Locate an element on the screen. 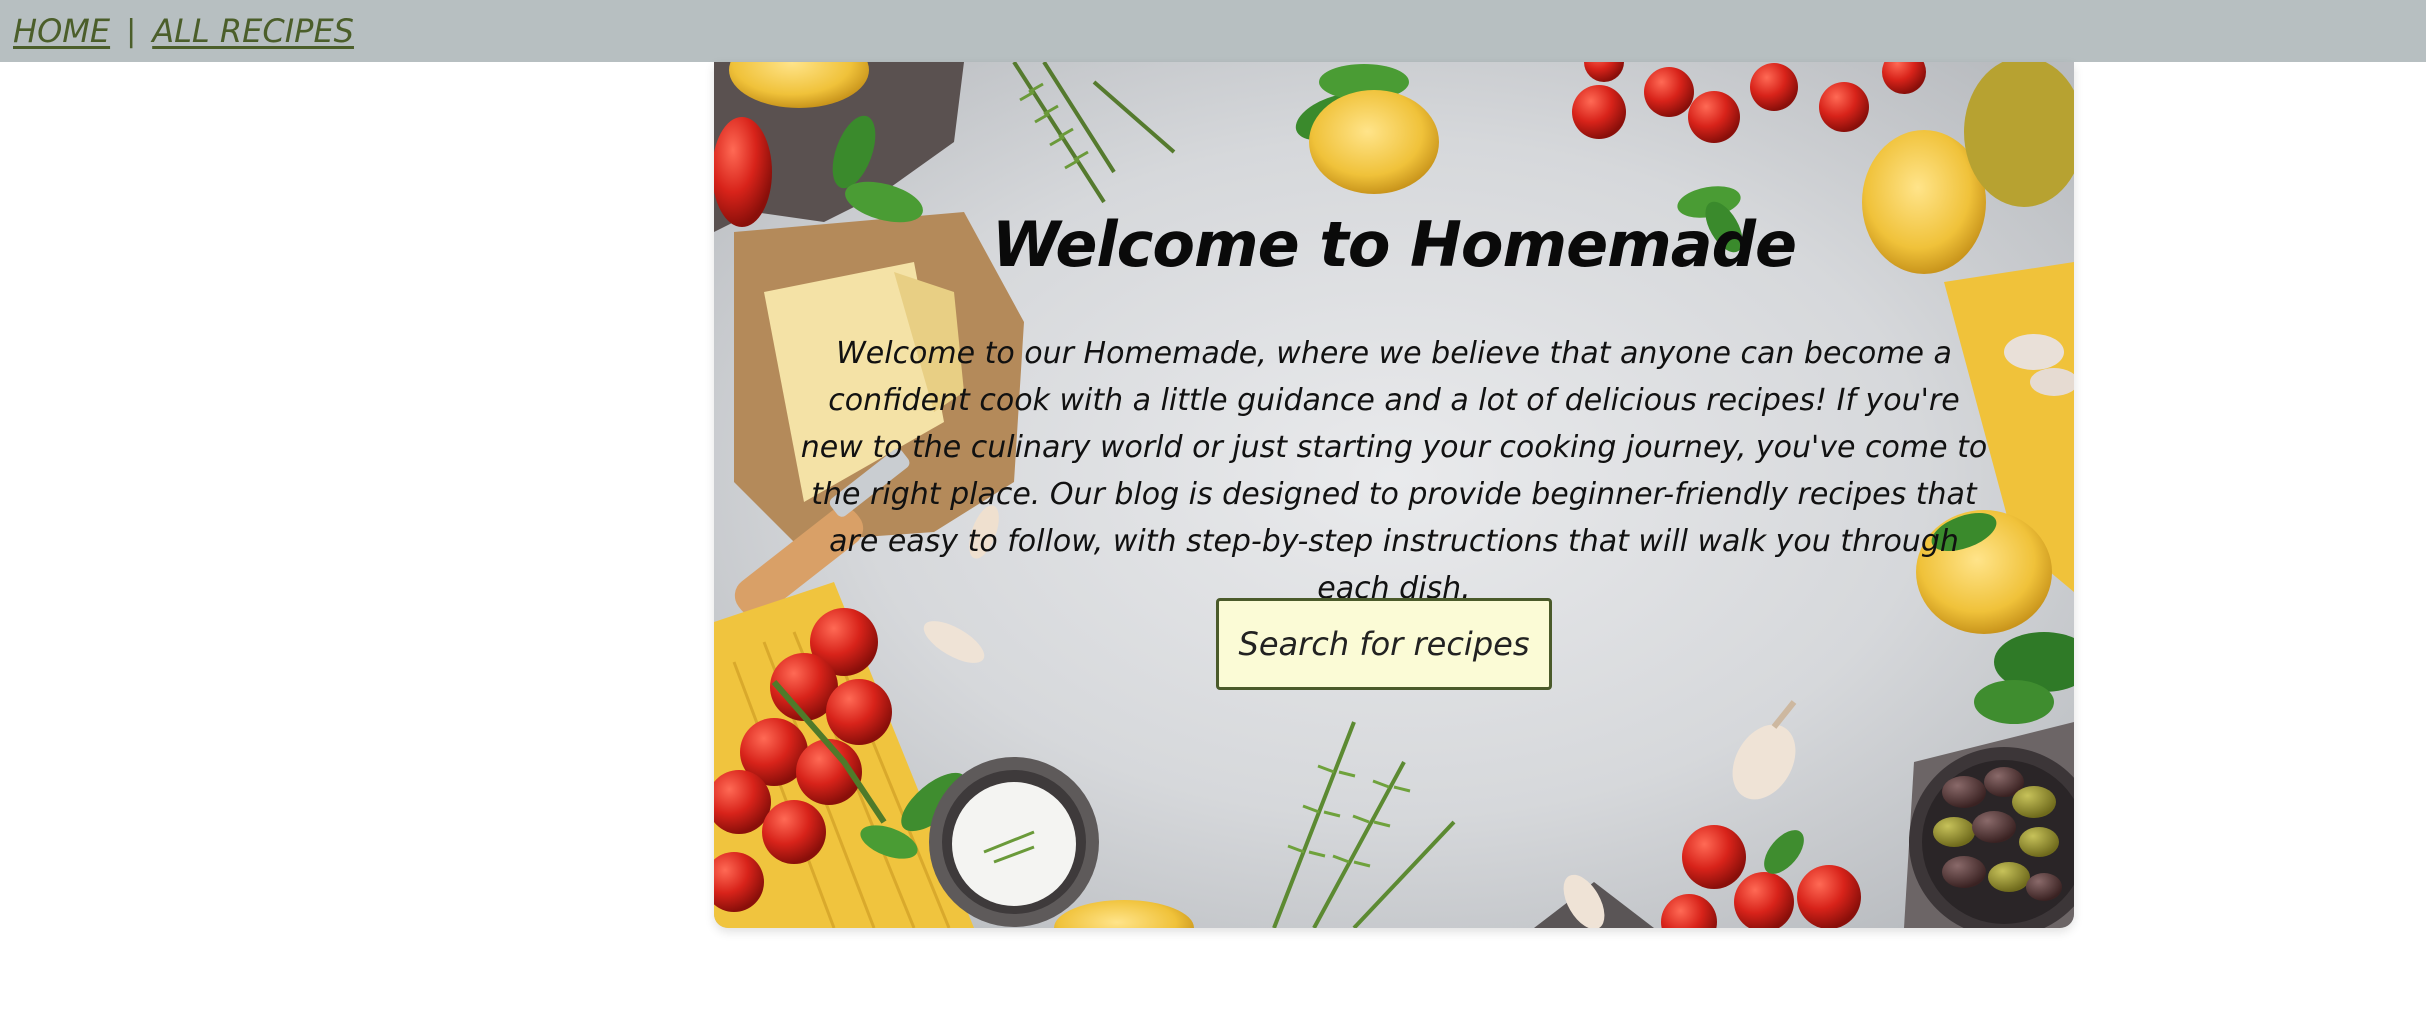  nav-link-all-recipes: ALL RECIPES is located at coordinates (253, 31).